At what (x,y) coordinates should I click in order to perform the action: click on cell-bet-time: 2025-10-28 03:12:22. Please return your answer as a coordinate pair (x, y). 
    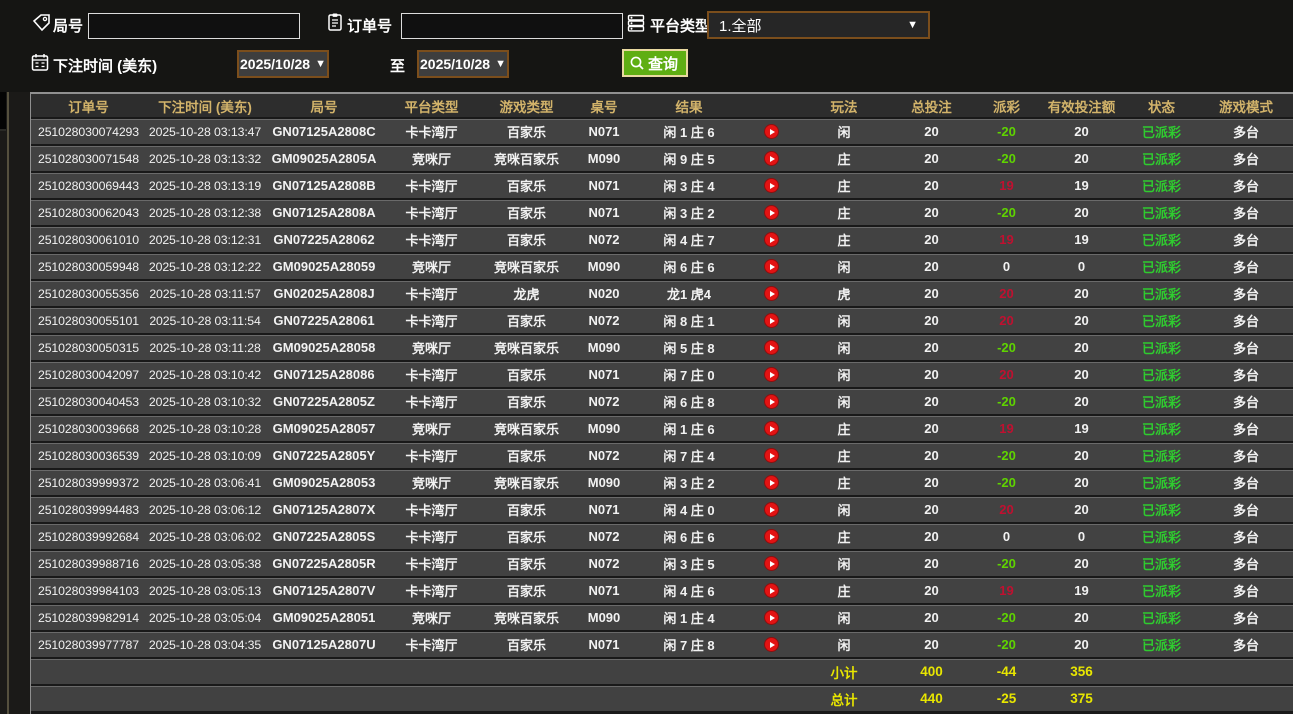
    Looking at the image, I should click on (205, 266).